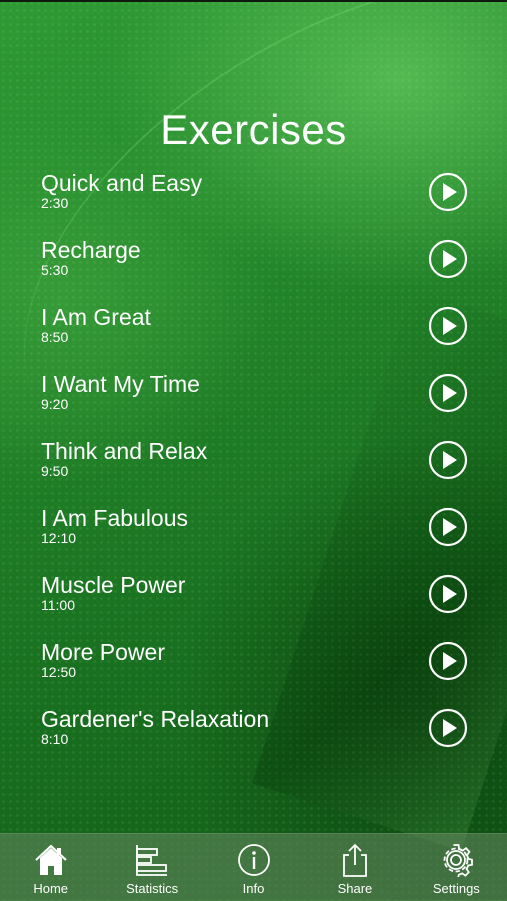 The width and height of the screenshot is (507, 901). I want to click on info-icon, so click(253, 860).